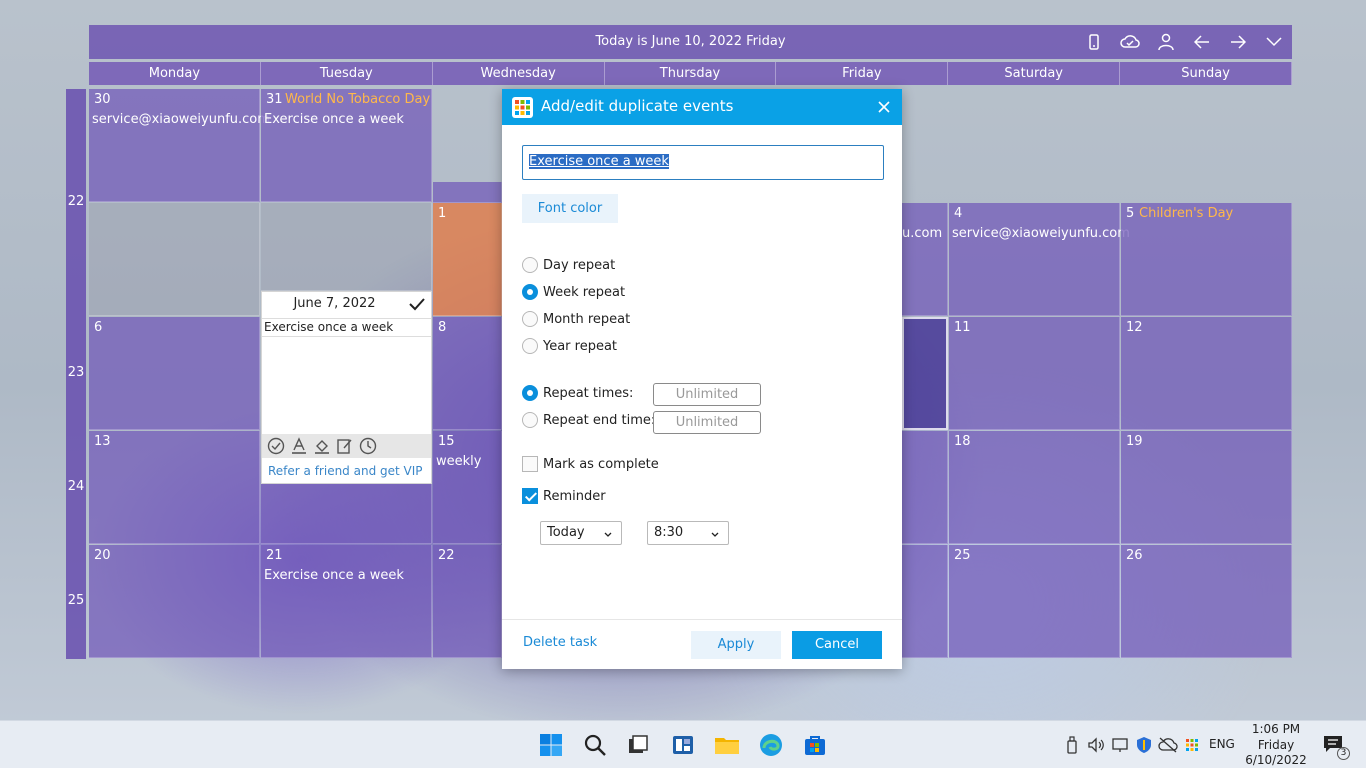  Describe the element at coordinates (922, 233) in the screenshot. I see `day-event: u.com` at that location.